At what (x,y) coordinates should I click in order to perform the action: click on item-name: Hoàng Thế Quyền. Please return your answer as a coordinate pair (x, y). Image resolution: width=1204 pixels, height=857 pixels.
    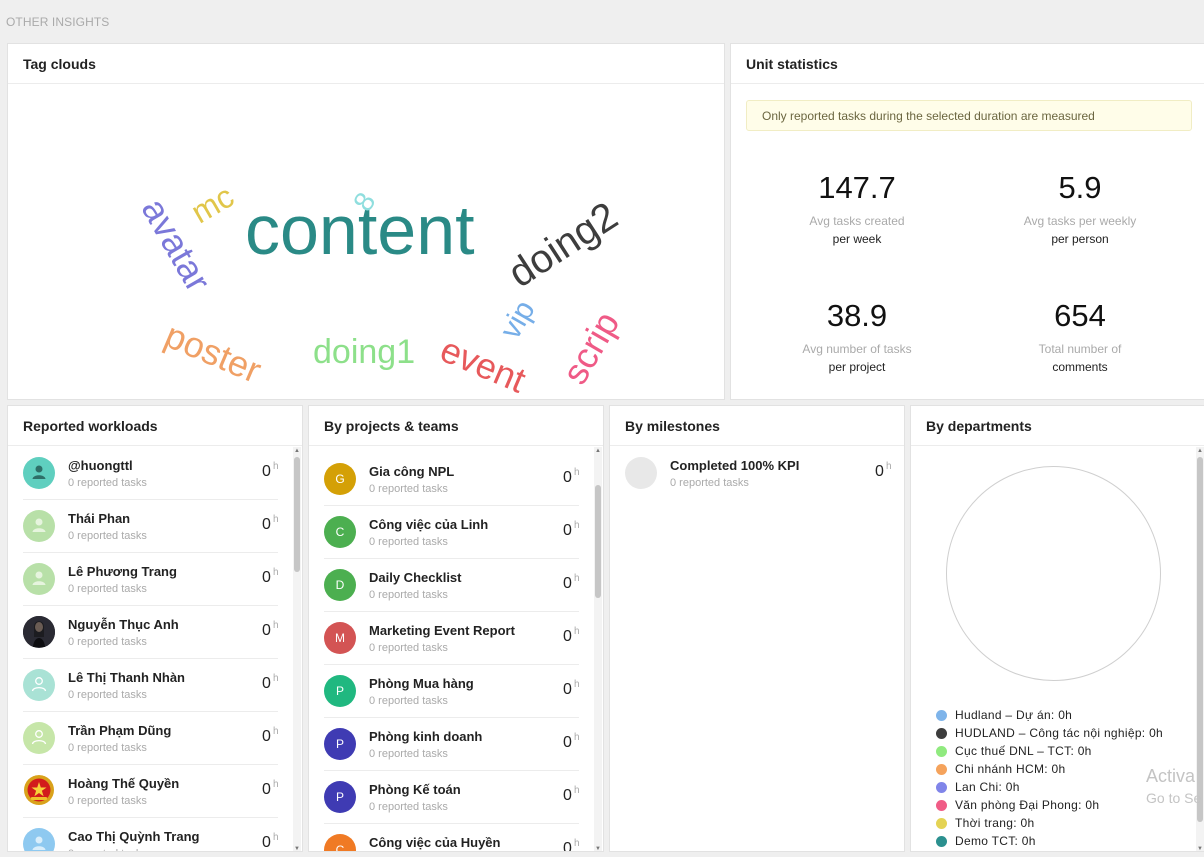
    Looking at the image, I should click on (124, 783).